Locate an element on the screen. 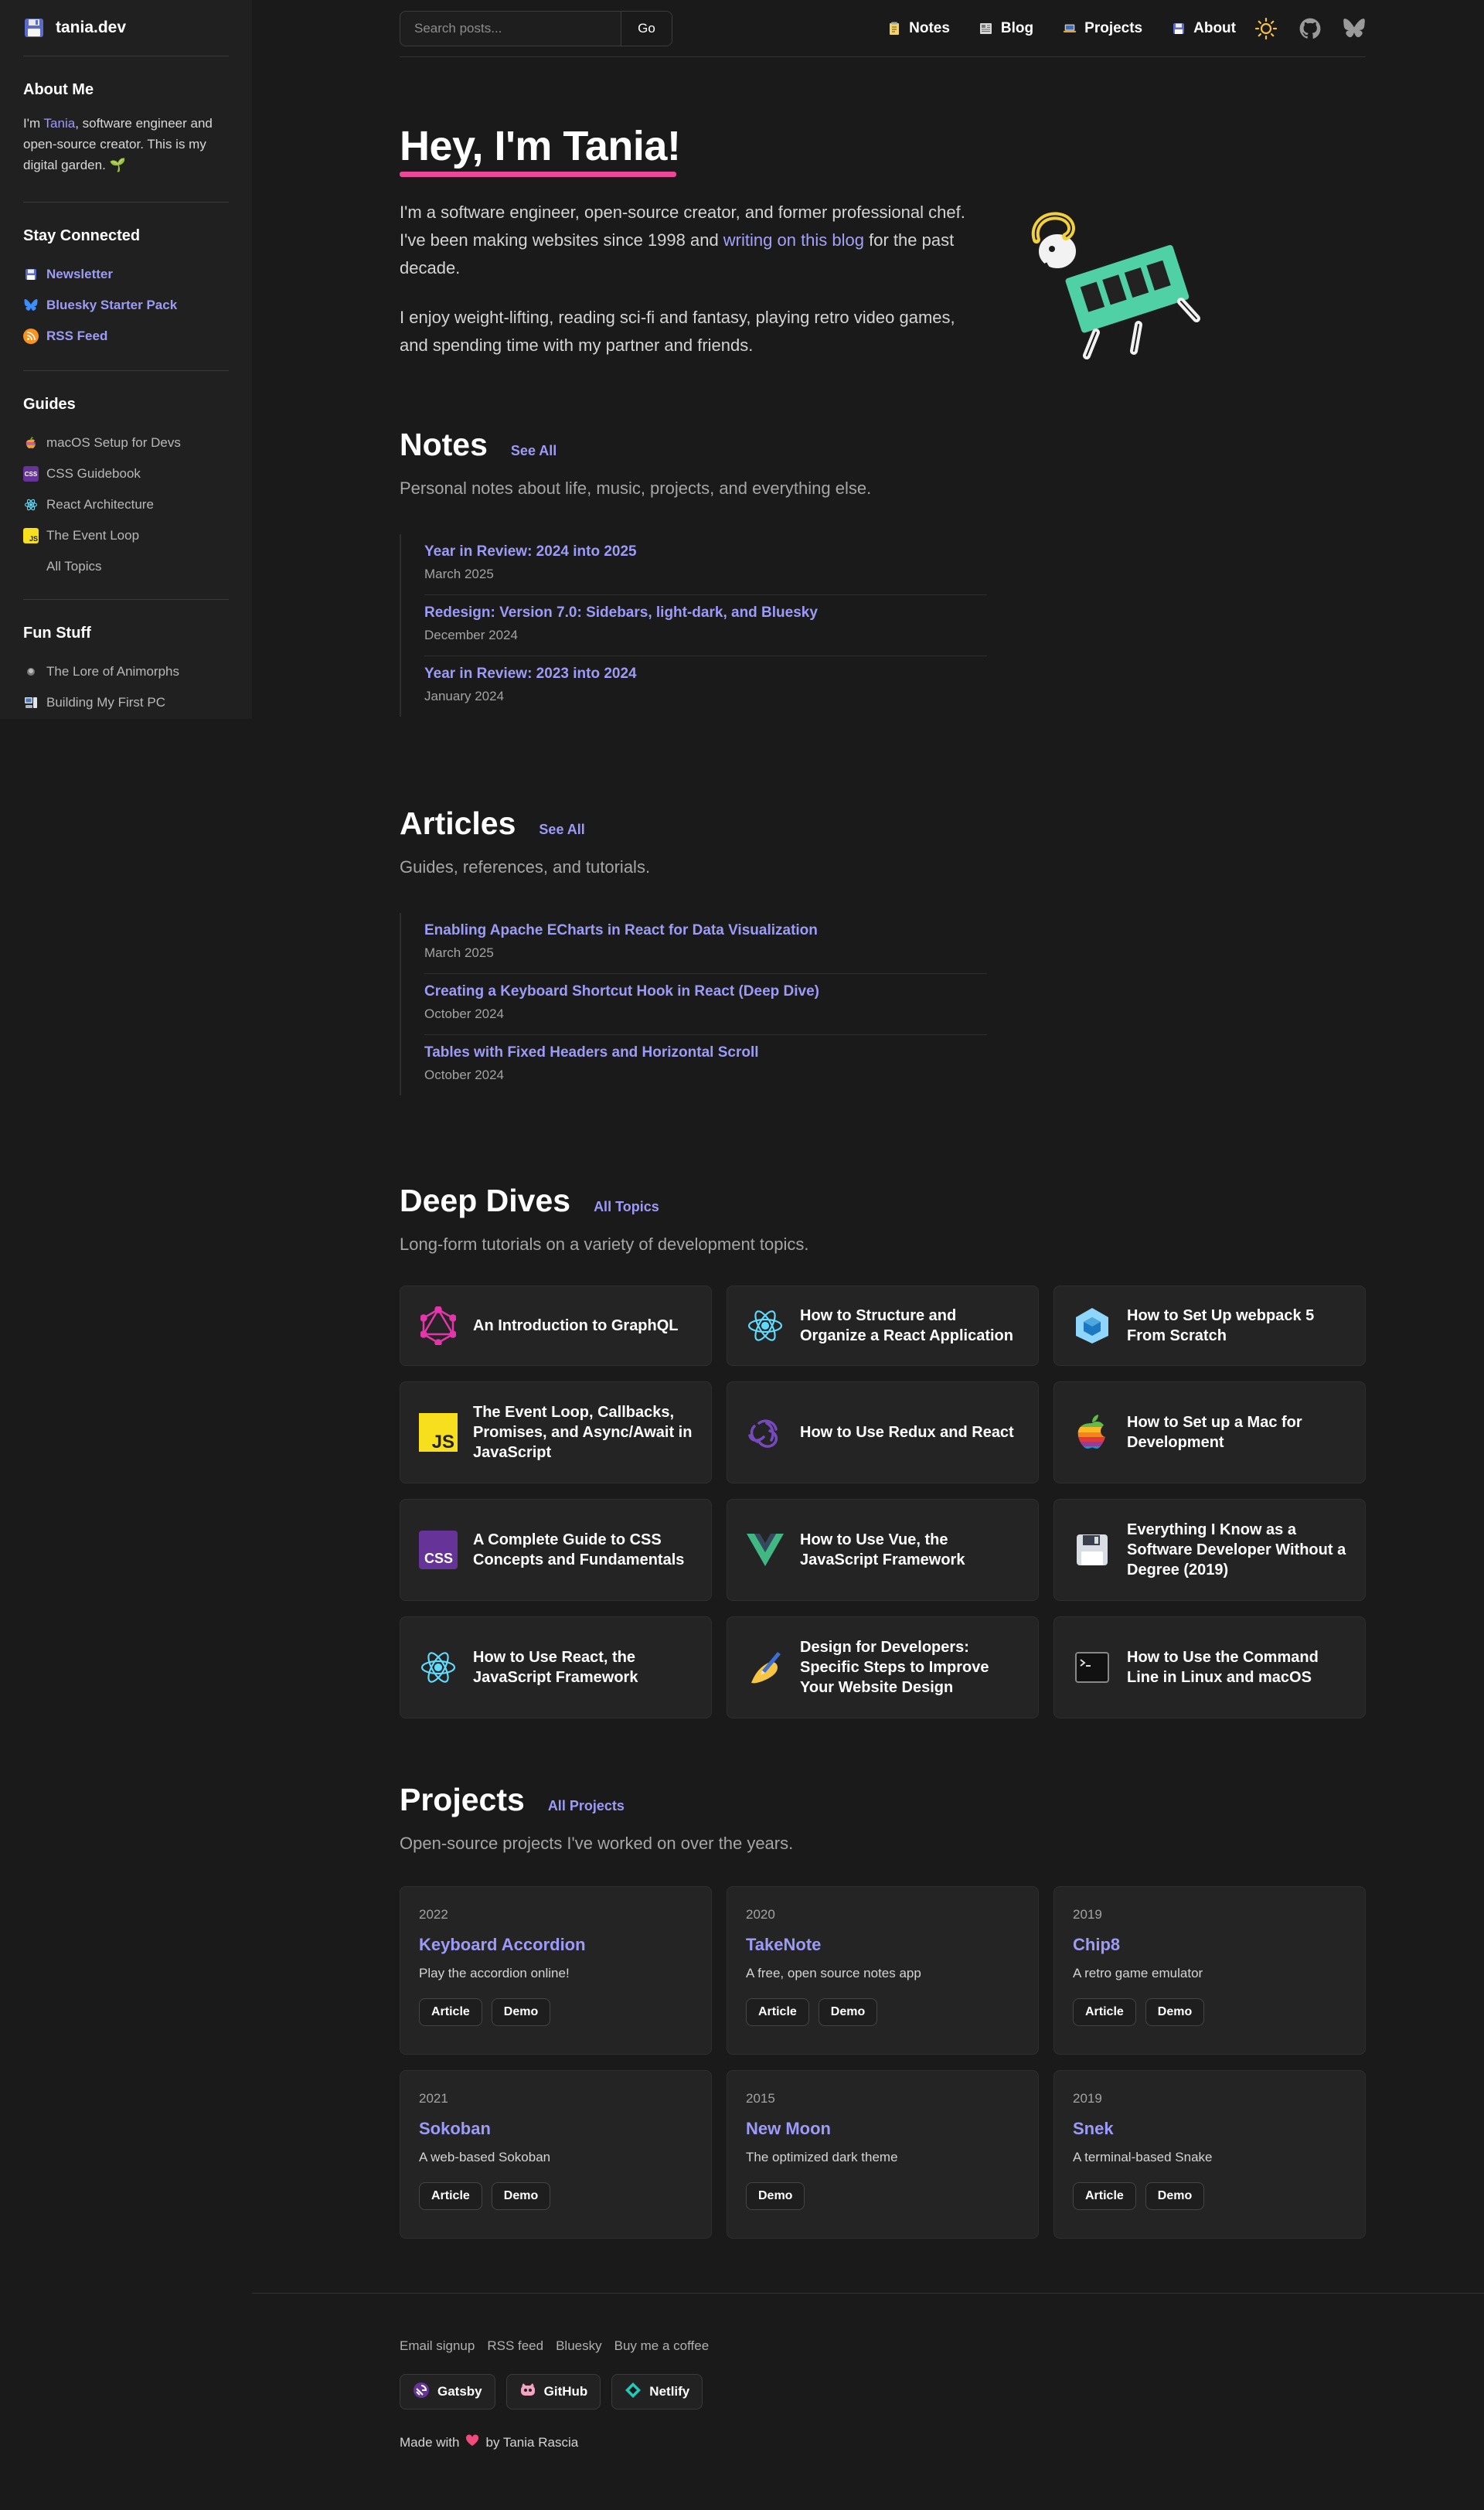 The height and width of the screenshot is (2510, 1484). guide-react-architecture: React Architecture is located at coordinates (126, 504).